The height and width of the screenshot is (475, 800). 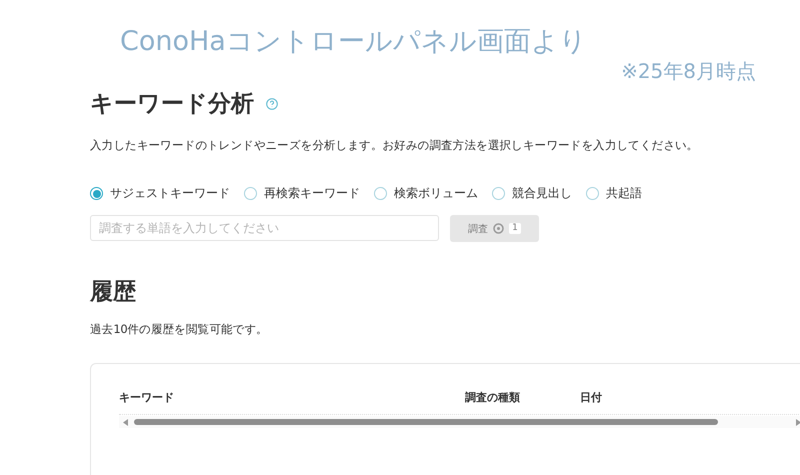 I want to click on column-header: 日付, so click(x=630, y=397).